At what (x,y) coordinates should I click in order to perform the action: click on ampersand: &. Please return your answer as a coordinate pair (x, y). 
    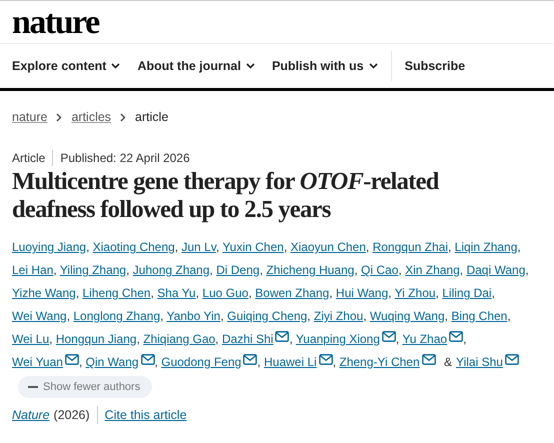
    Looking at the image, I should click on (448, 362).